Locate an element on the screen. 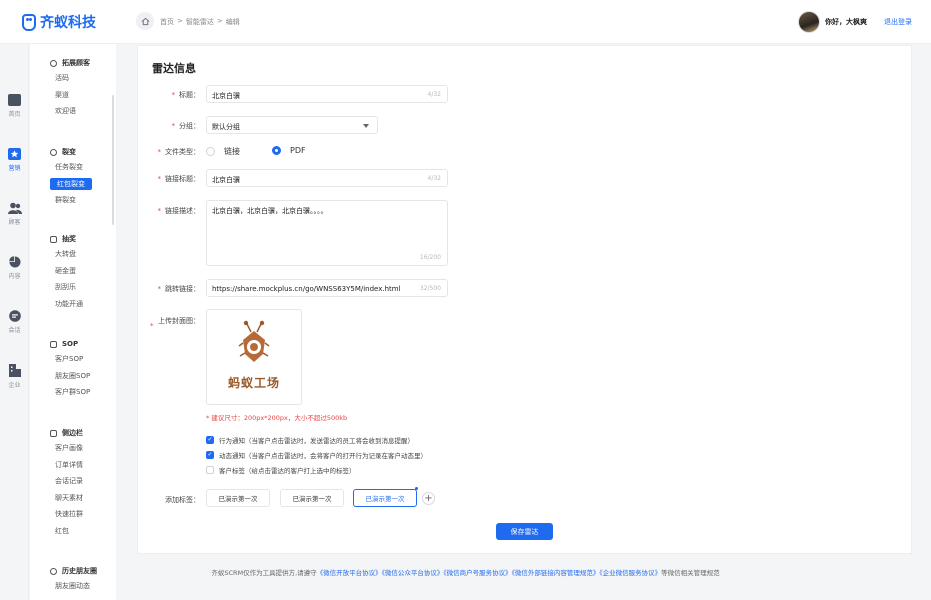  app-logo: 齐蚁科技 is located at coordinates (59, 22).